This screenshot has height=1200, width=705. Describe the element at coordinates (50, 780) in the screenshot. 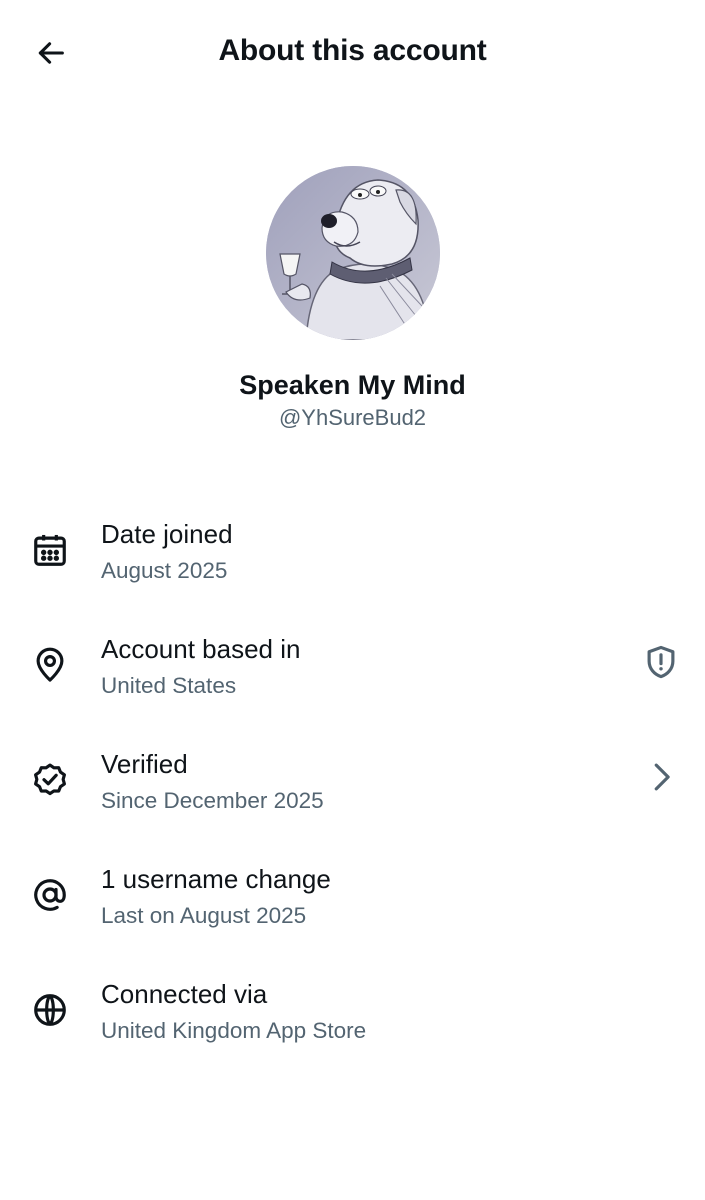

I see `verified-badge-icon` at that location.